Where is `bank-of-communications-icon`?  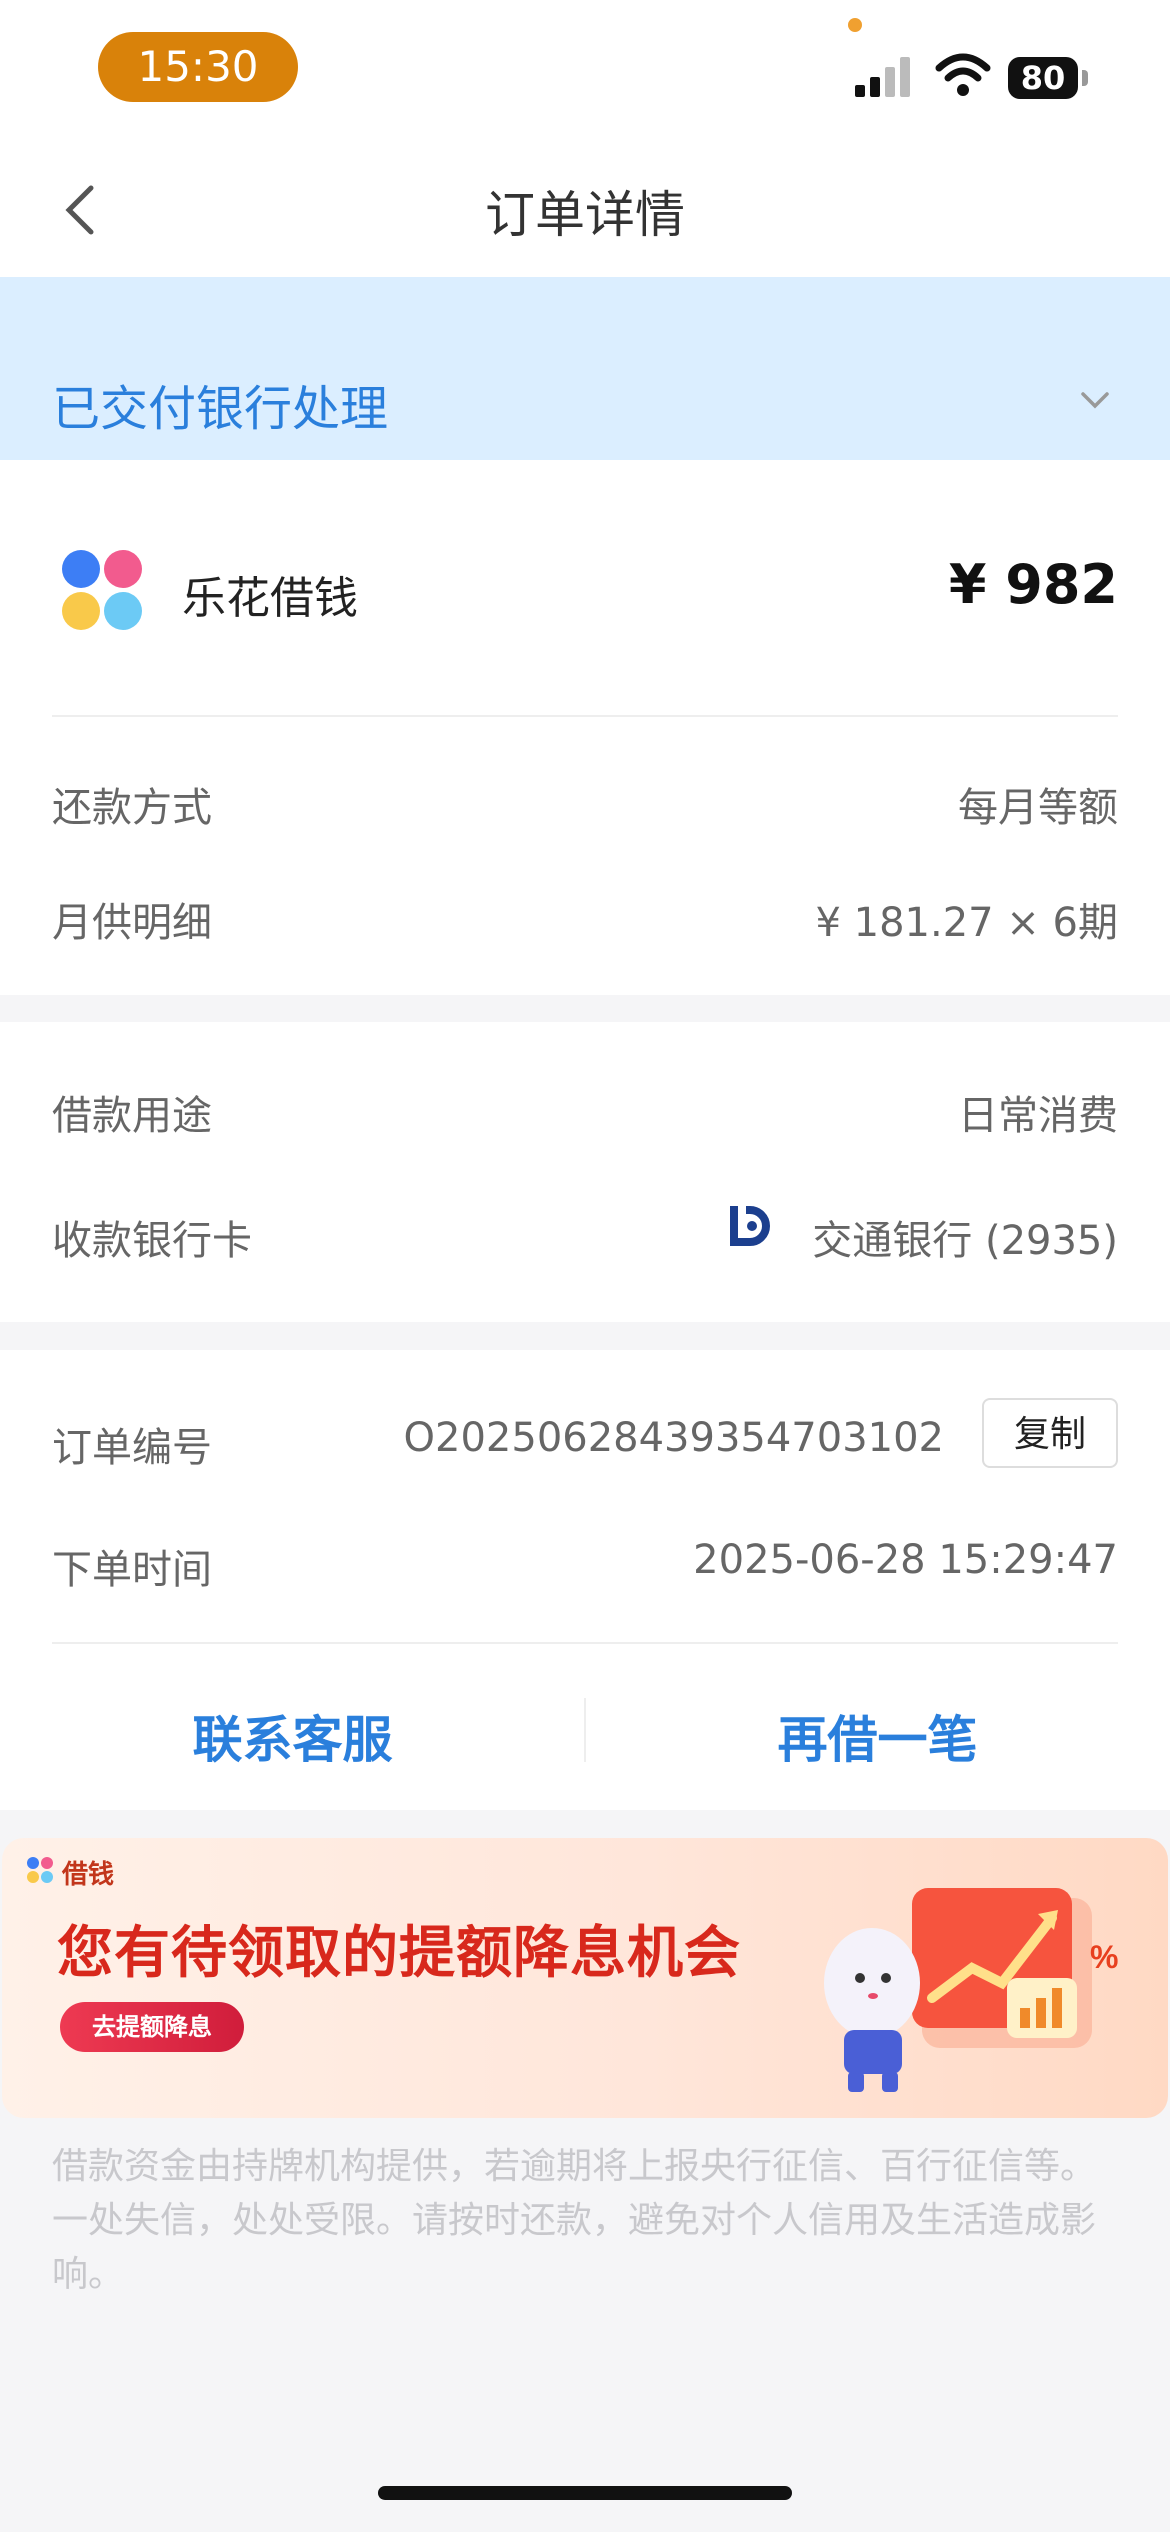 bank-of-communications-icon is located at coordinates (750, 1226).